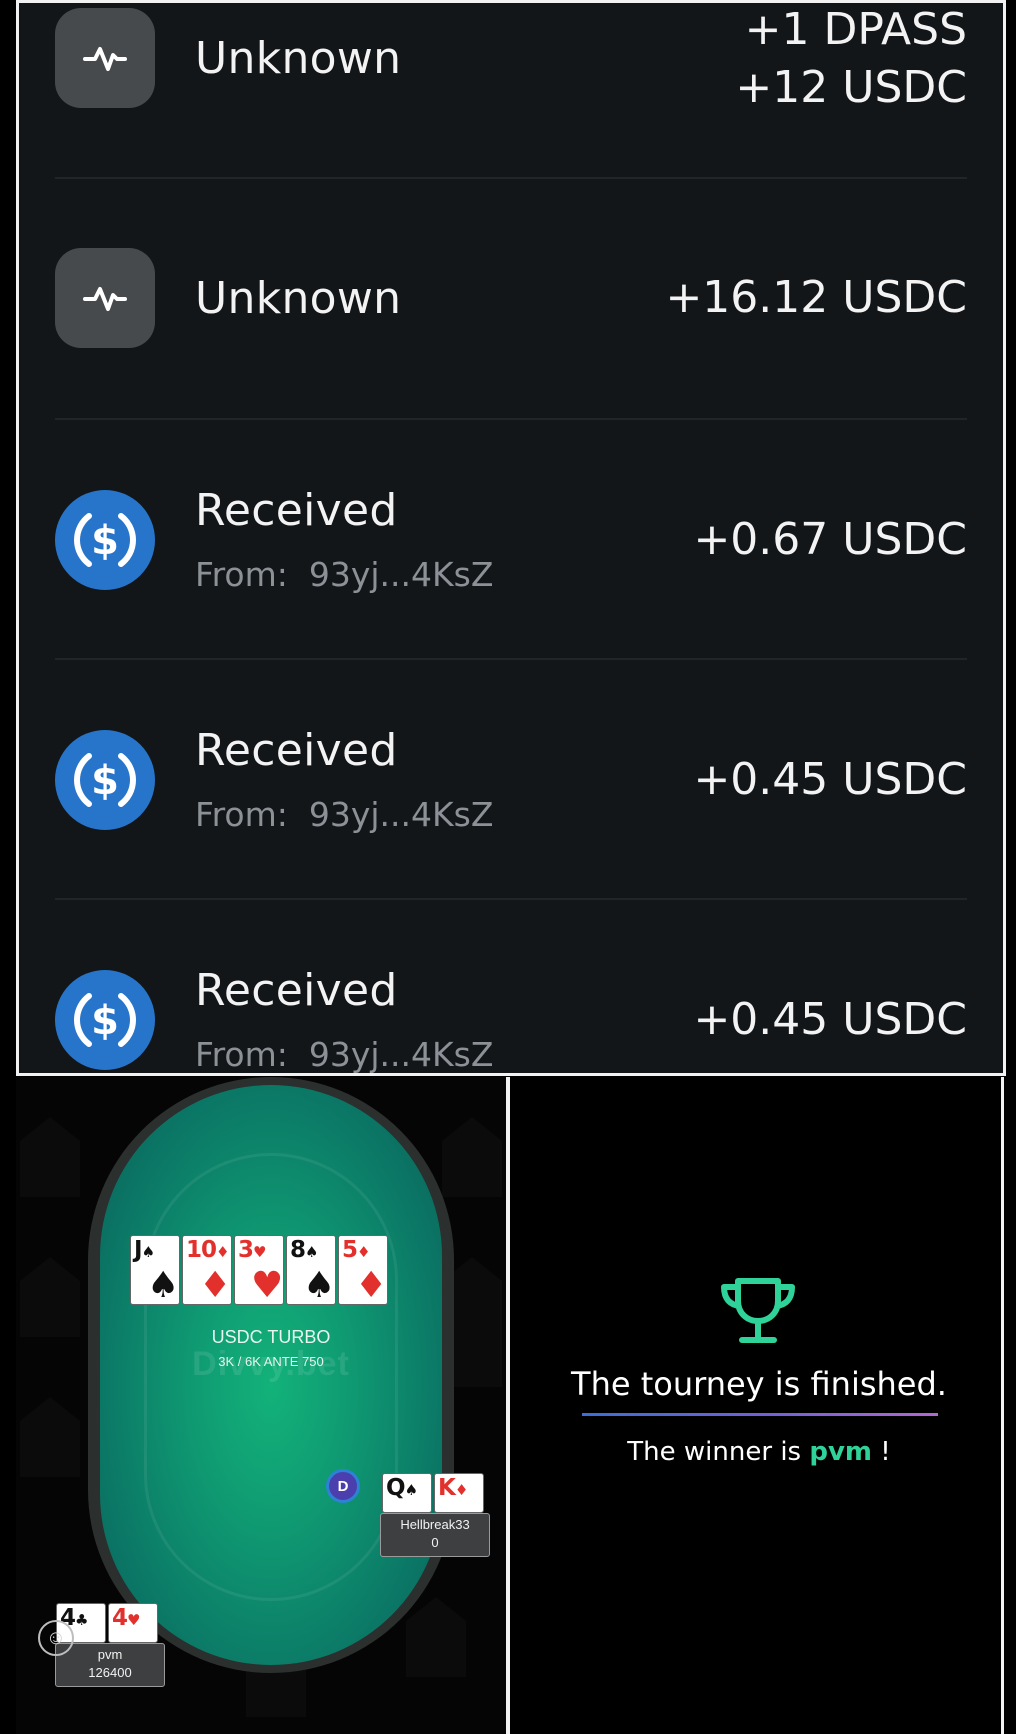 This screenshot has height=1734, width=1016. What do you see at coordinates (267, 1285) in the screenshot?
I see `heart-icon: ♥` at bounding box center [267, 1285].